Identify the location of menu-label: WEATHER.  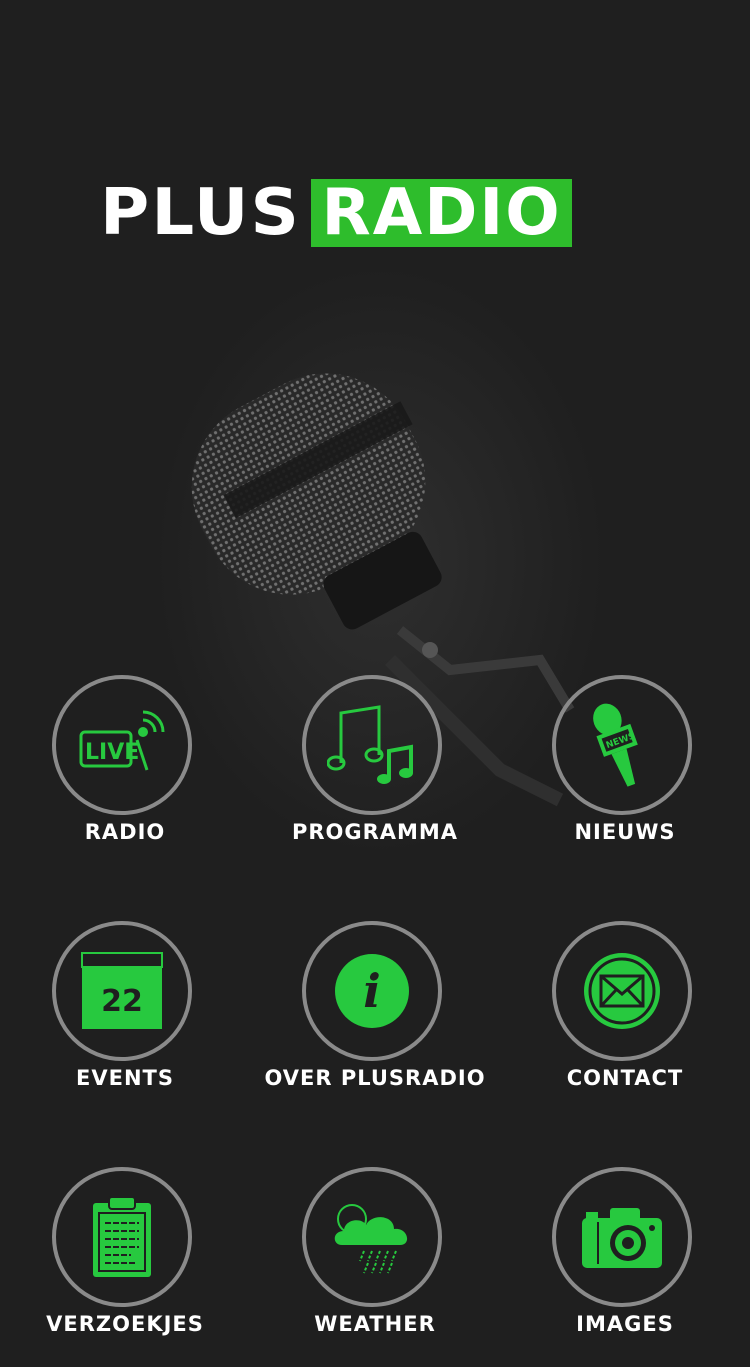
(375, 1324).